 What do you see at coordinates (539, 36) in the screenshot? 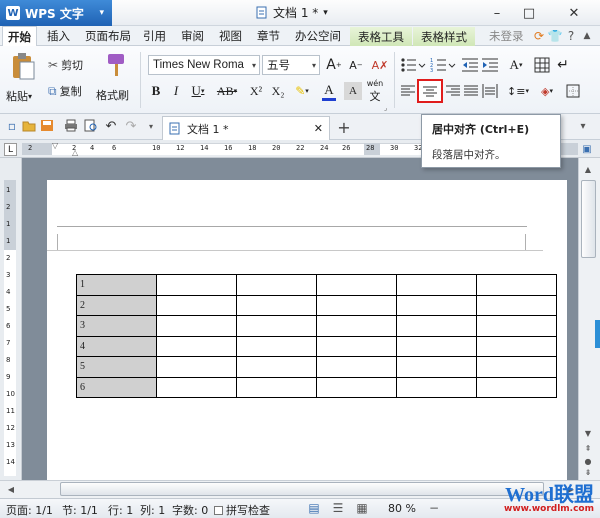
I see `sync-icon: ⟳` at bounding box center [539, 36].